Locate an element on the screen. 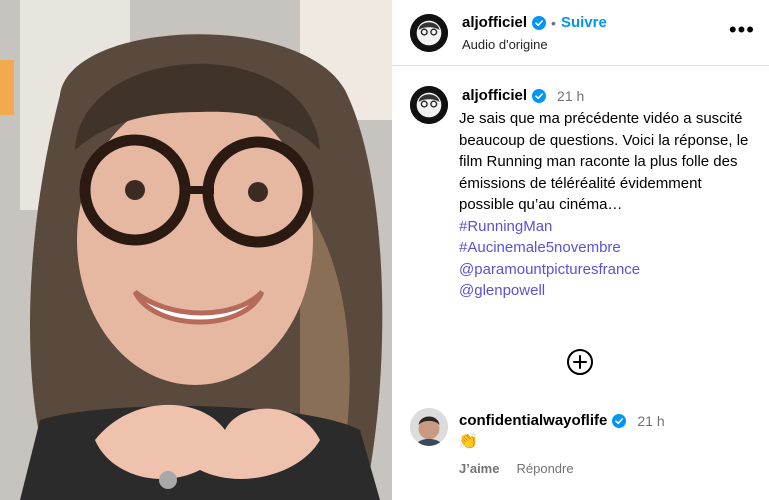 This screenshot has height=500, width=769. comment-text: 👏 is located at coordinates (468, 441).